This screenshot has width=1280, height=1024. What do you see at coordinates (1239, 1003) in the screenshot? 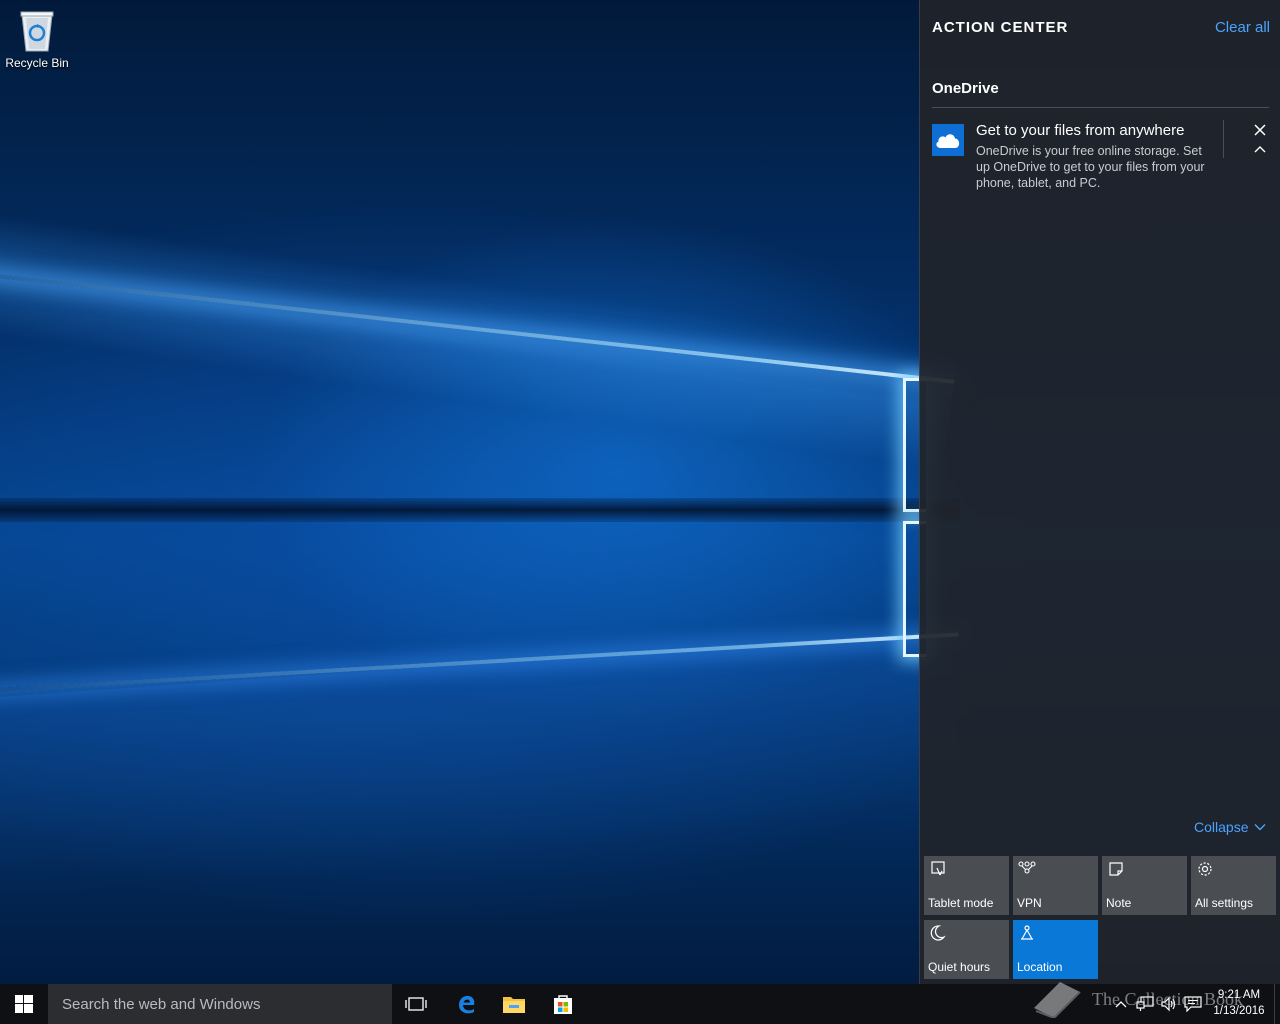
I see `clock: 9:21 AM 1/13/2016` at bounding box center [1239, 1003].